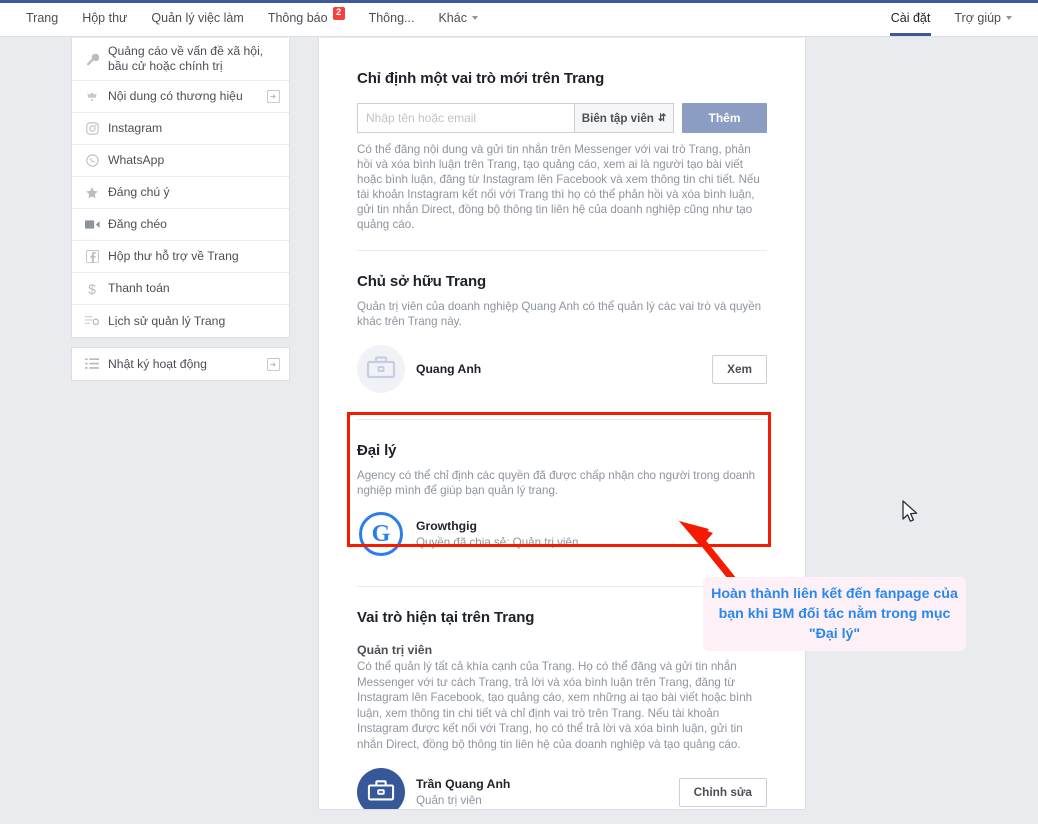 The width and height of the screenshot is (1038, 824). I want to click on assign-name-email-input: Nhập tên hoặc email, so click(465, 118).